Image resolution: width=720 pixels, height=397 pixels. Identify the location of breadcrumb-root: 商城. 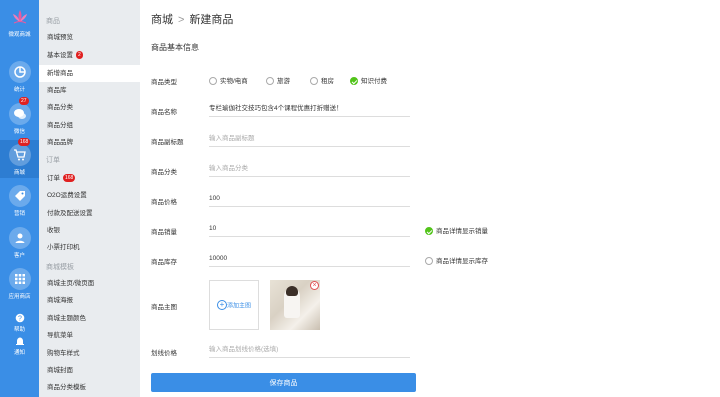
(162, 20).